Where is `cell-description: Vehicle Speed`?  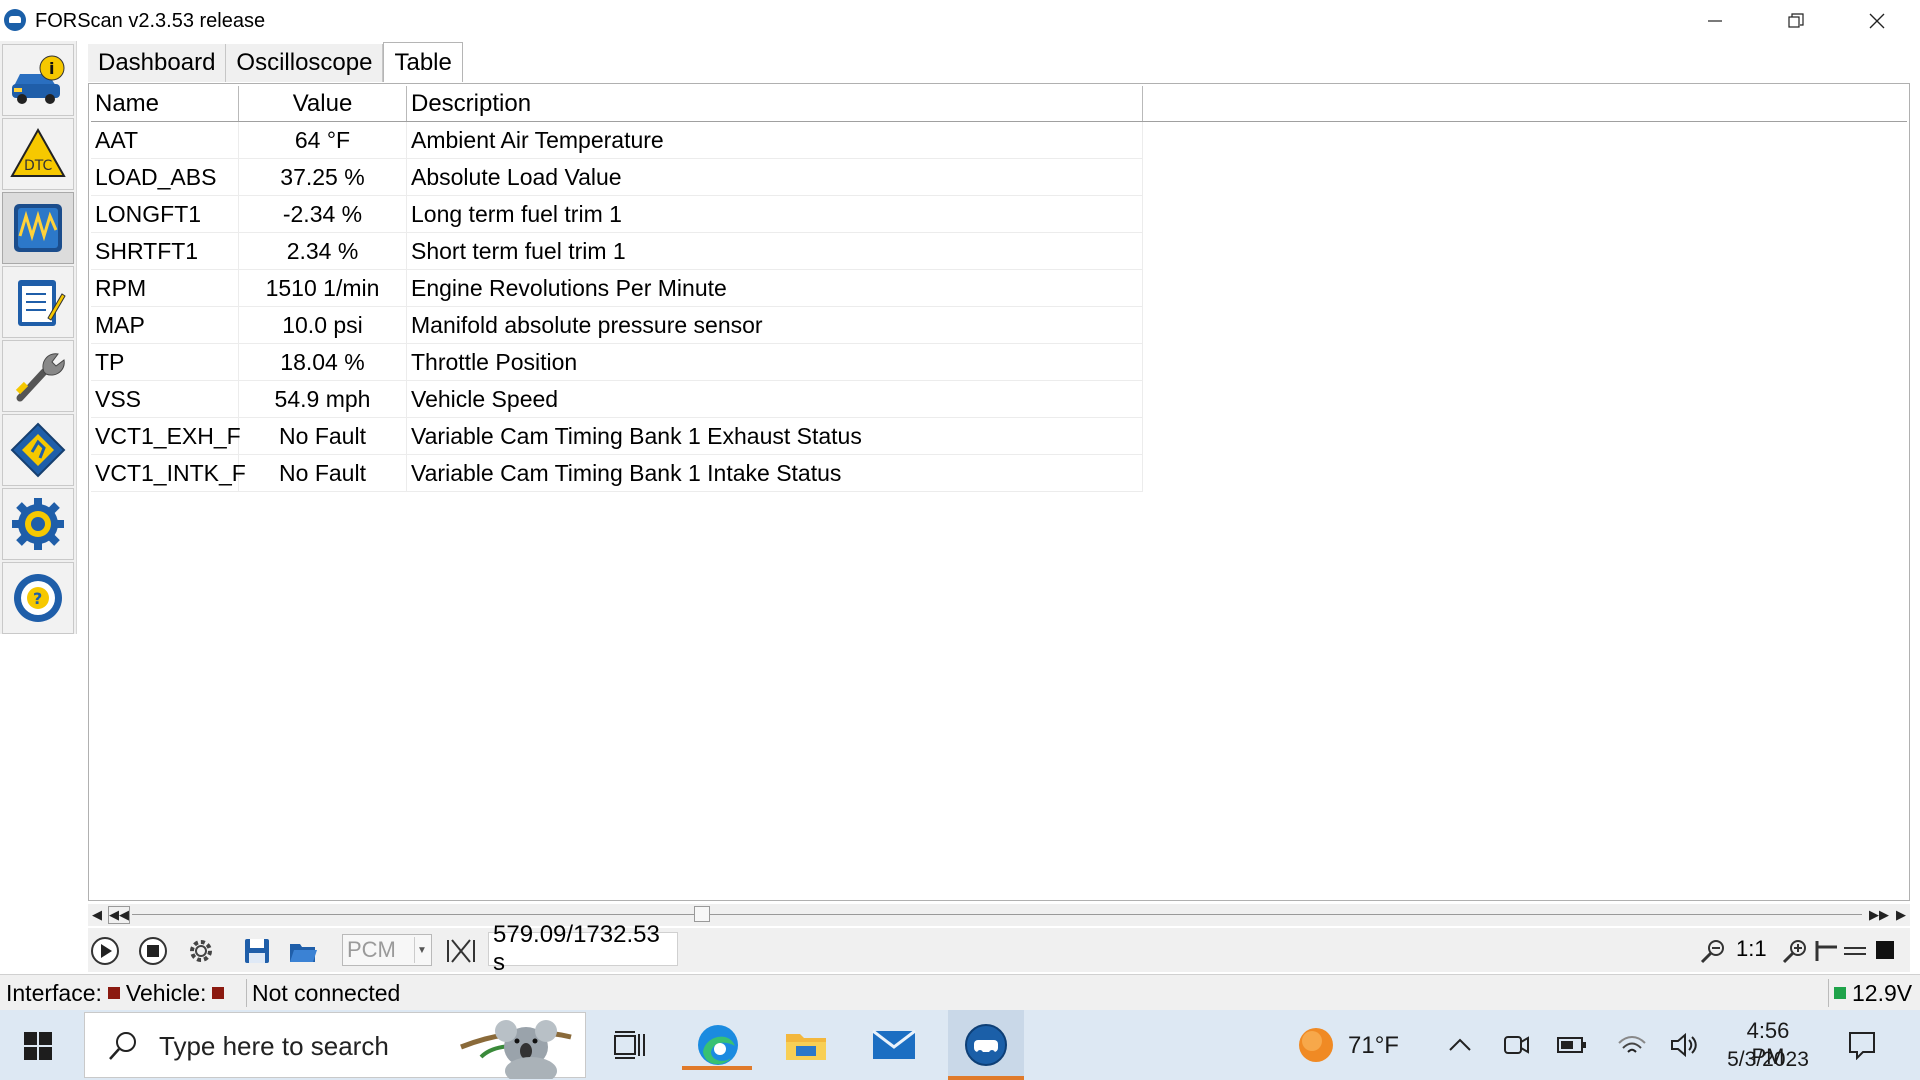
cell-description: Vehicle Speed is located at coordinates (775, 399).